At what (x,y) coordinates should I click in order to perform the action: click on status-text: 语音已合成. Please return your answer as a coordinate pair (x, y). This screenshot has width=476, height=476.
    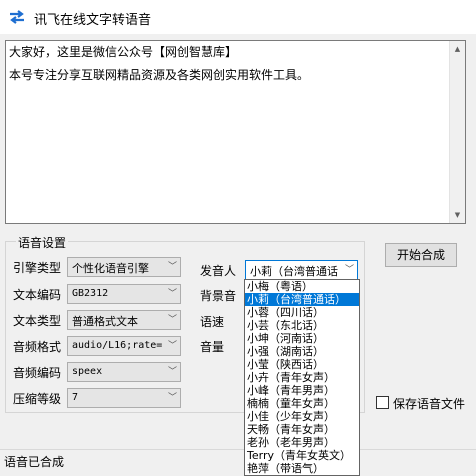
    Looking at the image, I should click on (34, 462).